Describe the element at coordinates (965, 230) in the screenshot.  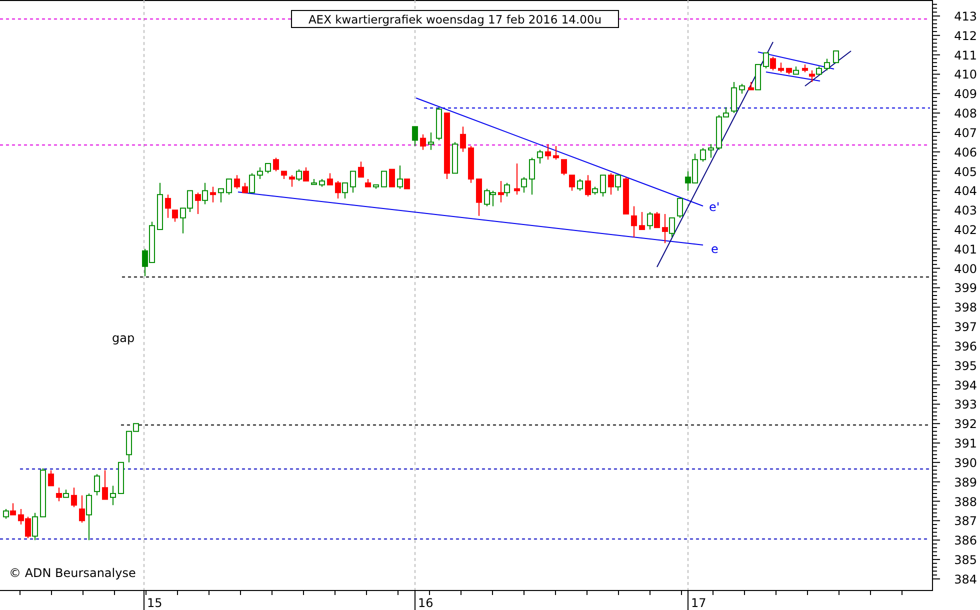
I see `axis-label: 402` at that location.